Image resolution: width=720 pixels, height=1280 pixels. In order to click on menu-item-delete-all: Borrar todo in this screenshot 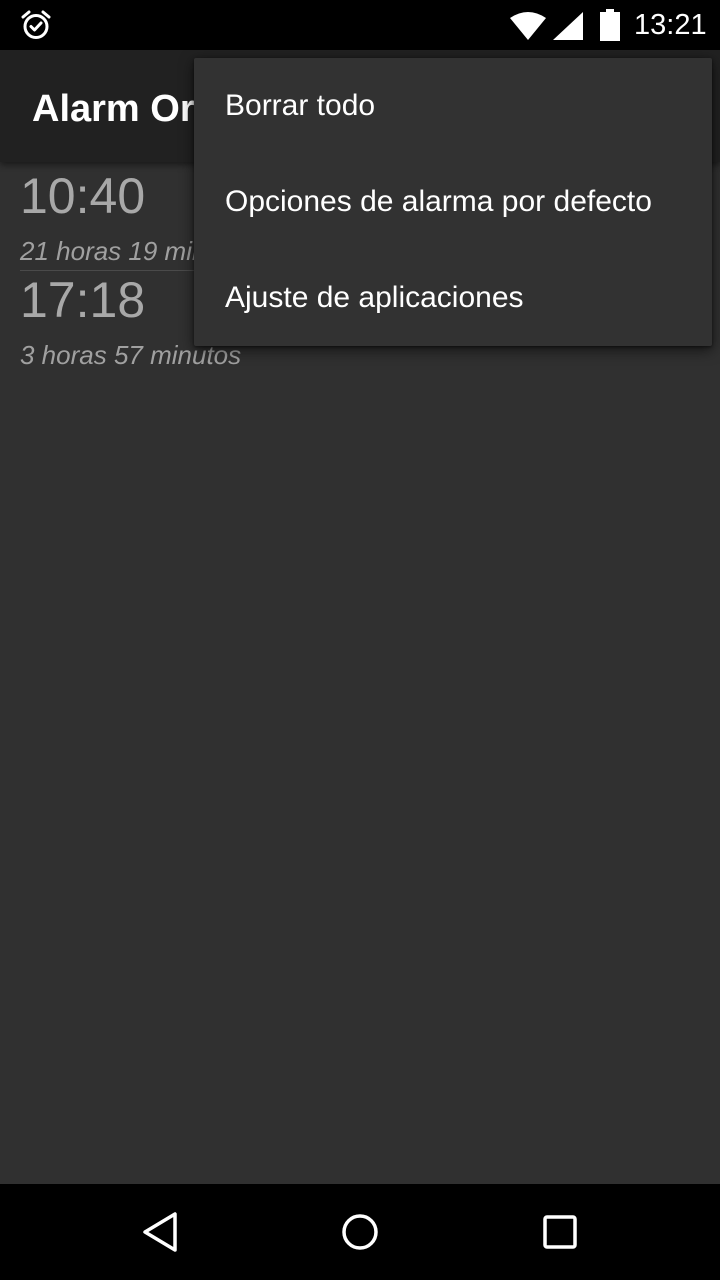, I will do `click(453, 106)`.